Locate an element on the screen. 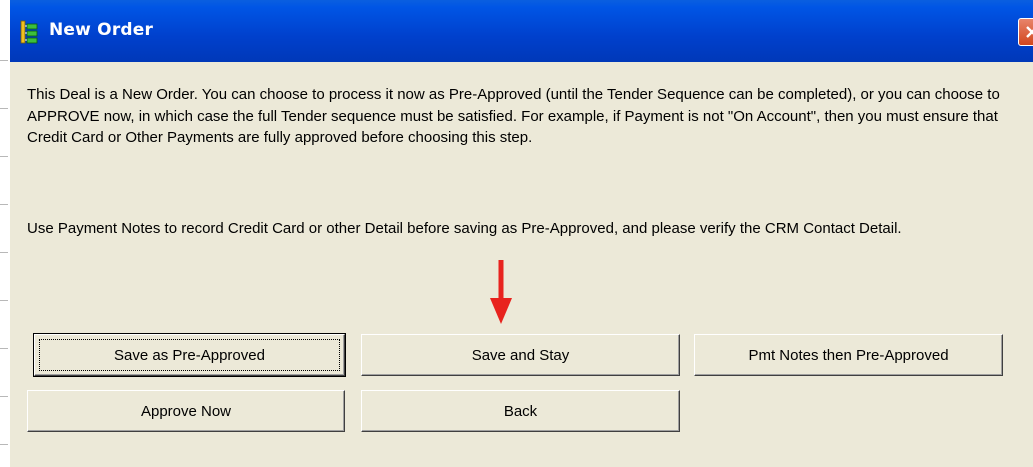 This screenshot has height=467, width=1033. app-tree-icon is located at coordinates (29, 32).